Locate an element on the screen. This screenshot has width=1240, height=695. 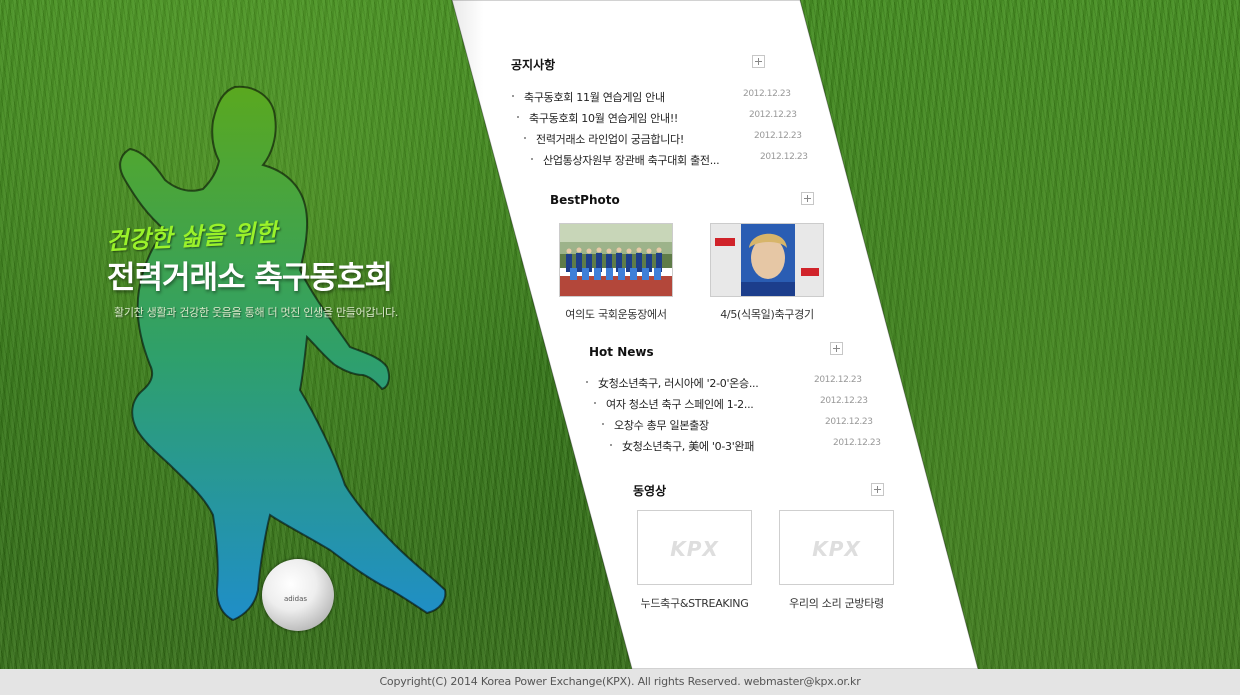
player-portrait-image is located at coordinates (767, 260).